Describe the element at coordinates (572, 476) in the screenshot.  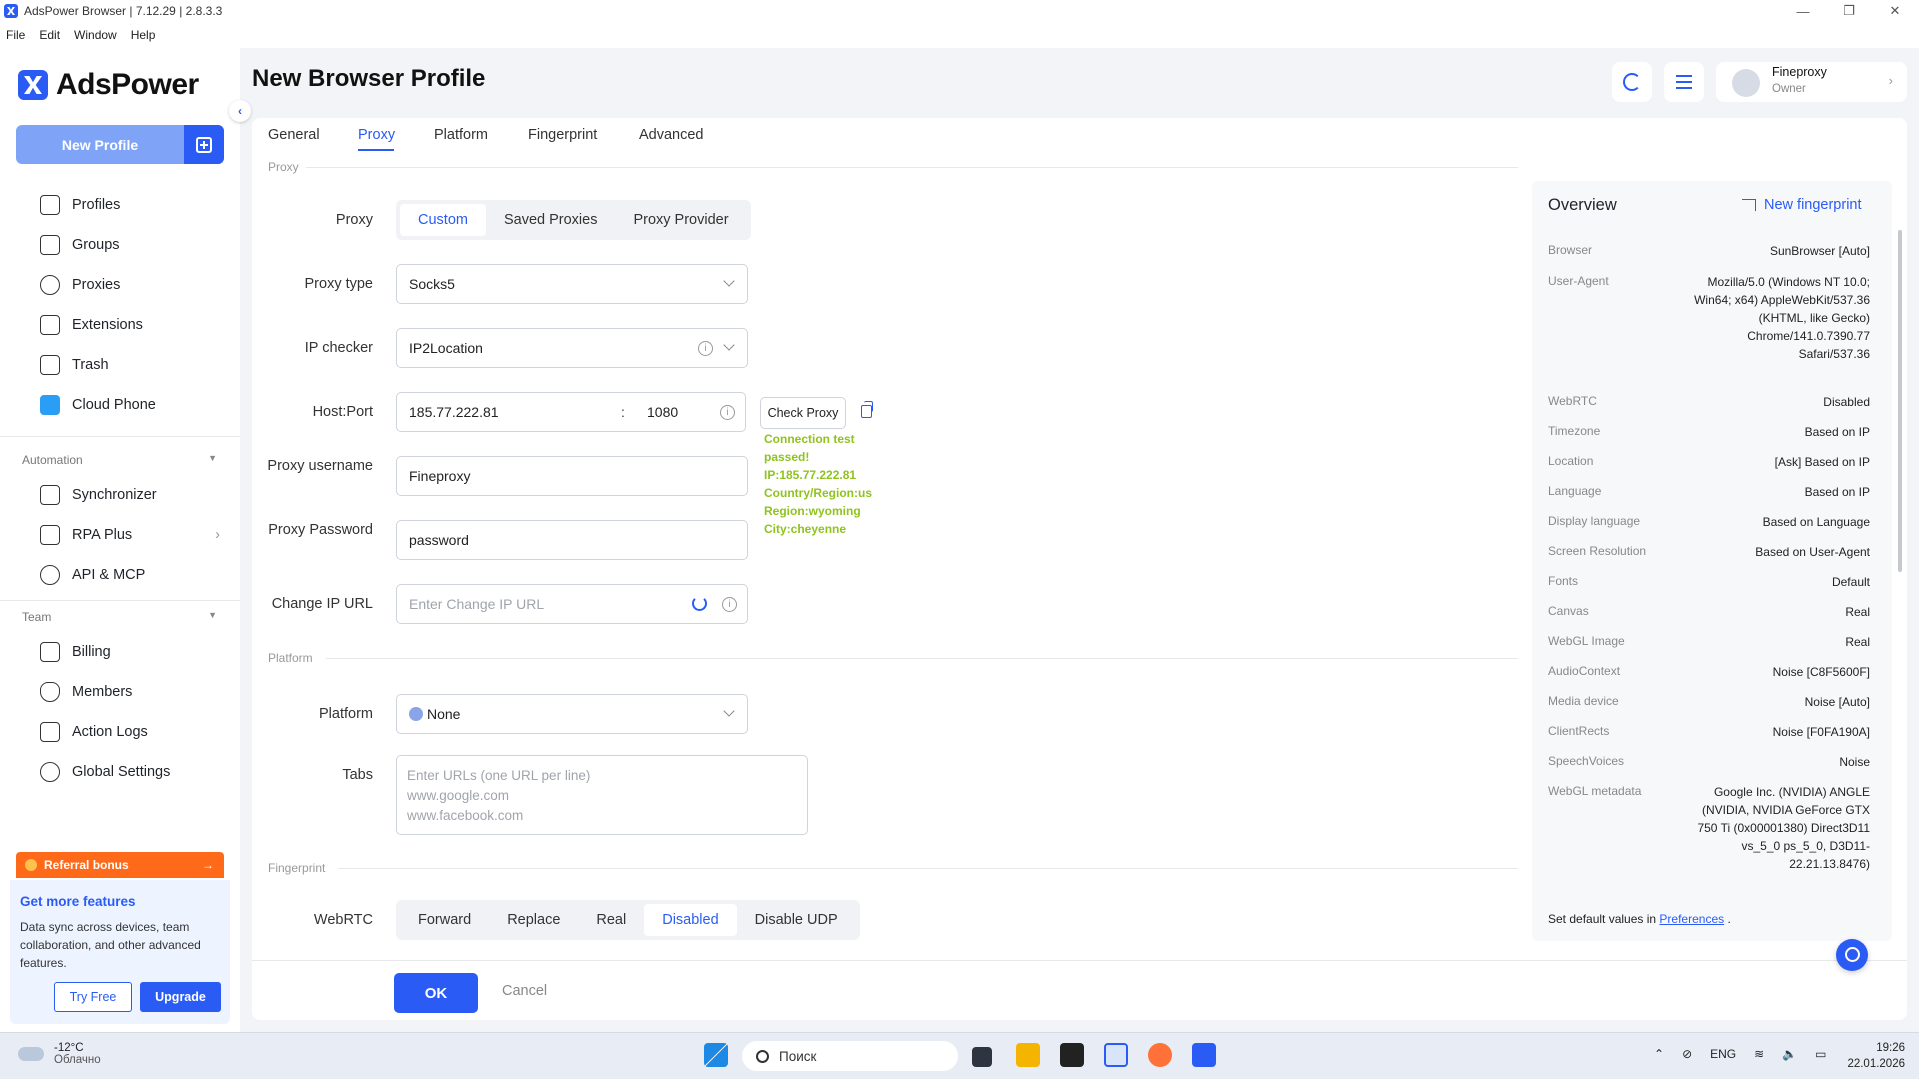
I see `proxy-username-input: Fineproxy` at that location.